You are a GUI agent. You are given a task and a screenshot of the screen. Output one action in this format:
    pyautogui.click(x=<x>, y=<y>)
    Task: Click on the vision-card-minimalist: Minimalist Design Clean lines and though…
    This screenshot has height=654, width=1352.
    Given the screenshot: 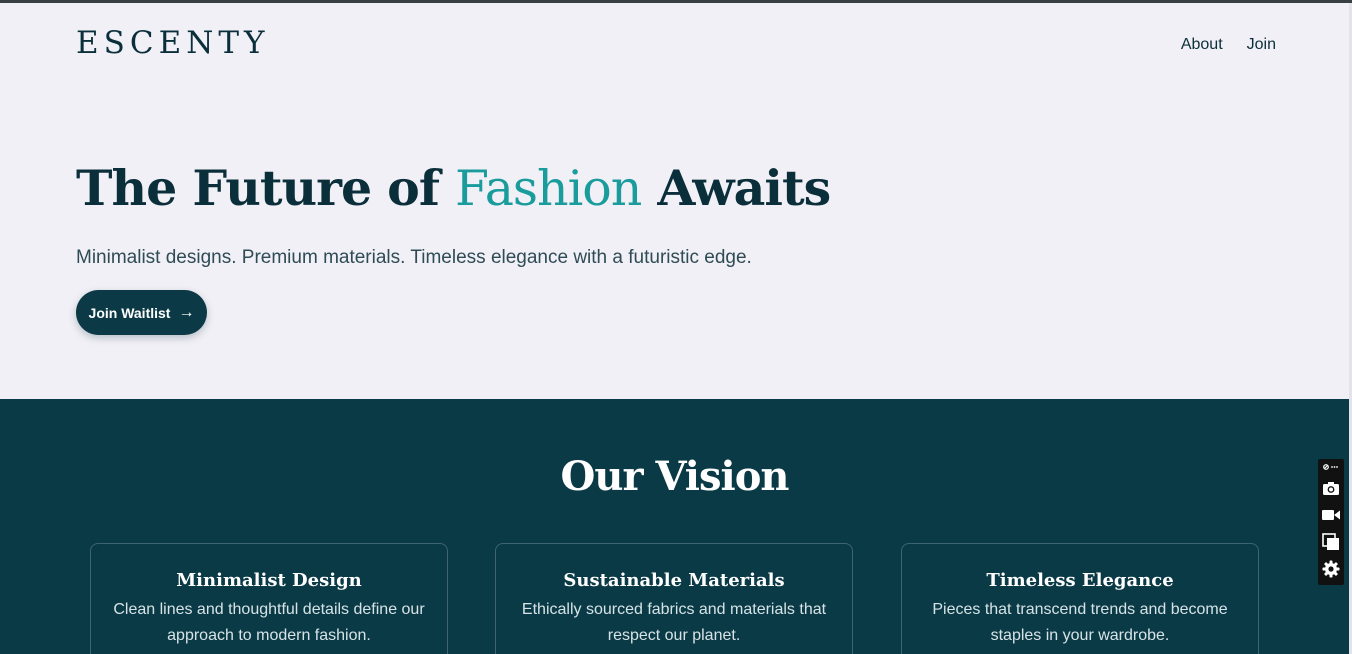 What is the action you would take?
    pyautogui.click(x=269, y=598)
    